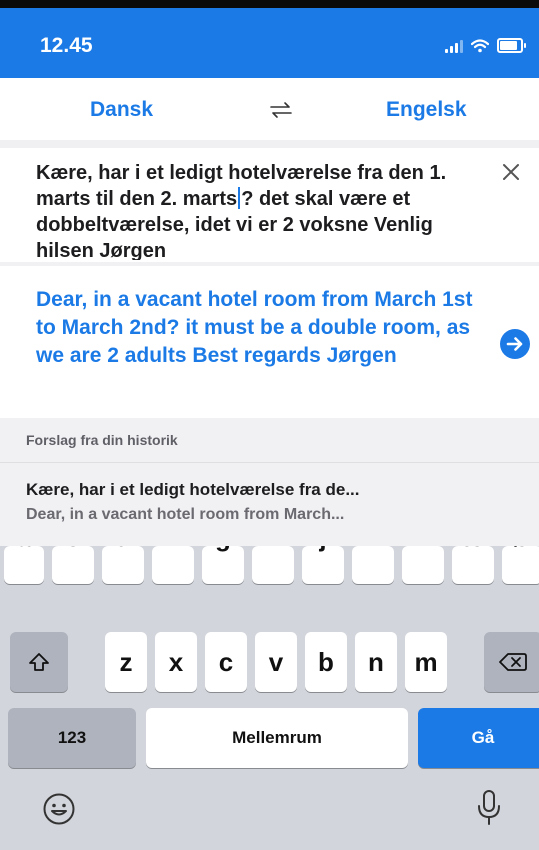  What do you see at coordinates (226, 662) in the screenshot?
I see `key-c: c` at bounding box center [226, 662].